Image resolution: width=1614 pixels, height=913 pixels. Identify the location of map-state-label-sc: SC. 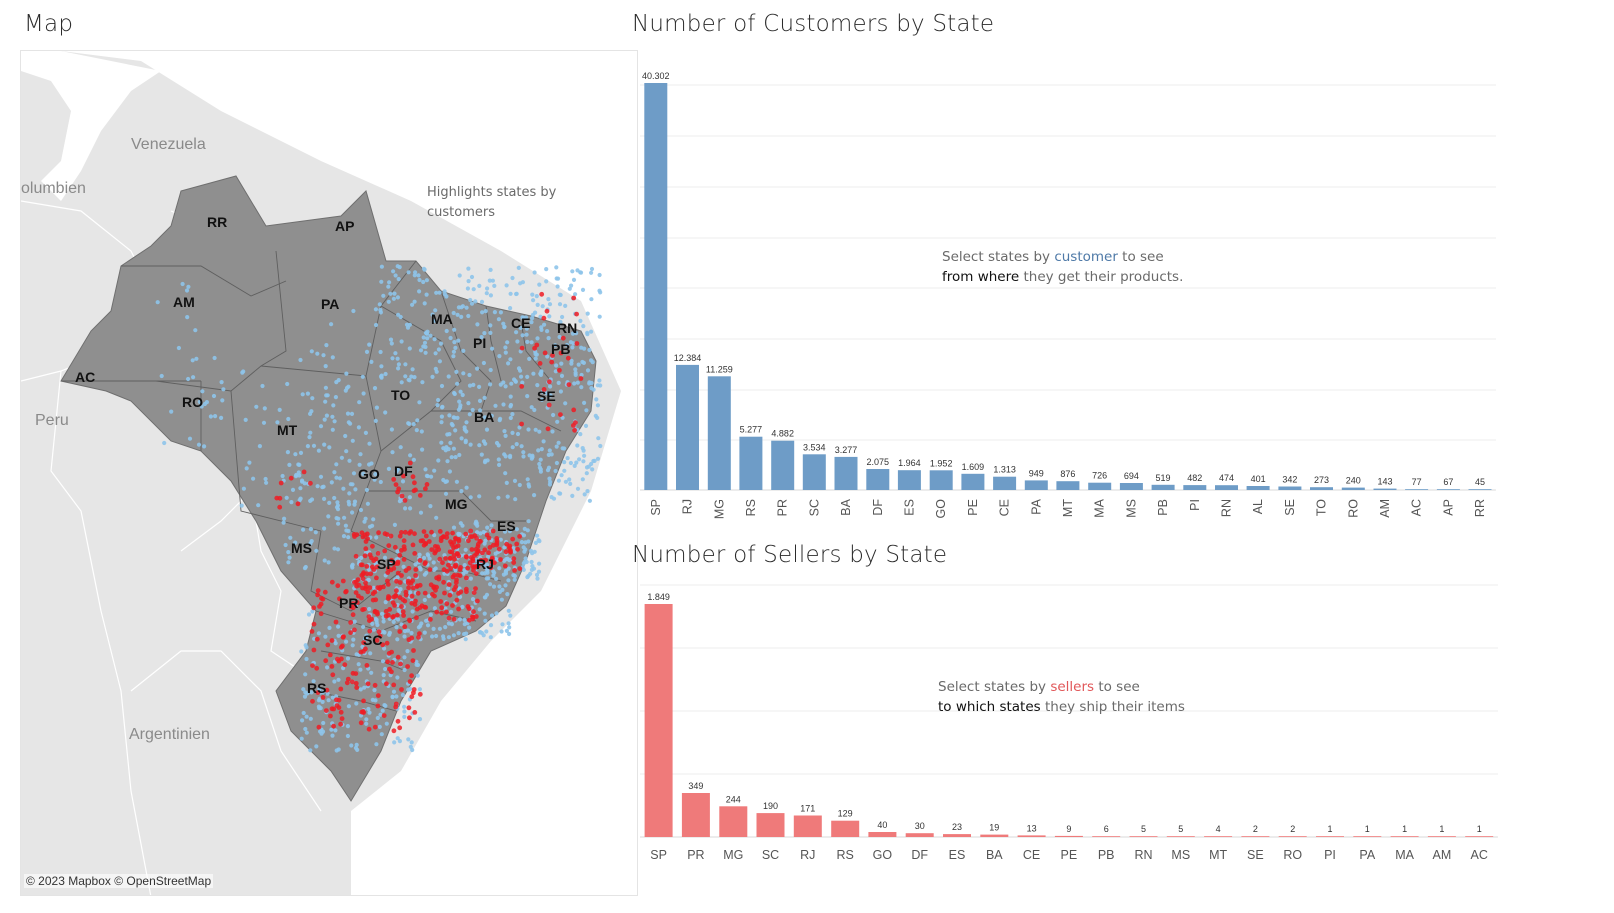
(372, 640).